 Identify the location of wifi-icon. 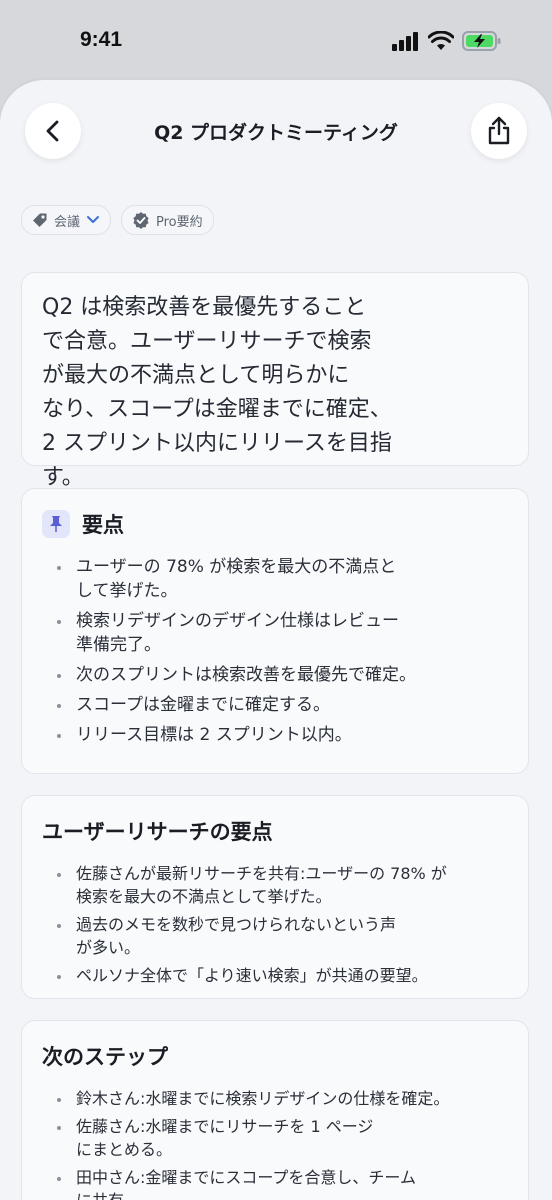
(441, 40).